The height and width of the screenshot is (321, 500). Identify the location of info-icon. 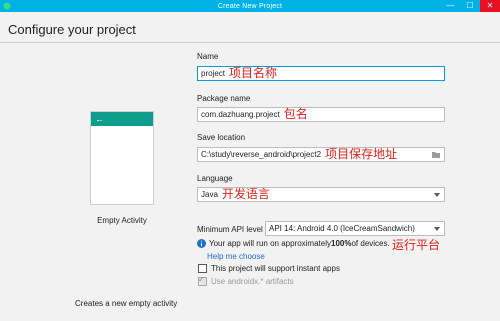
(201, 243).